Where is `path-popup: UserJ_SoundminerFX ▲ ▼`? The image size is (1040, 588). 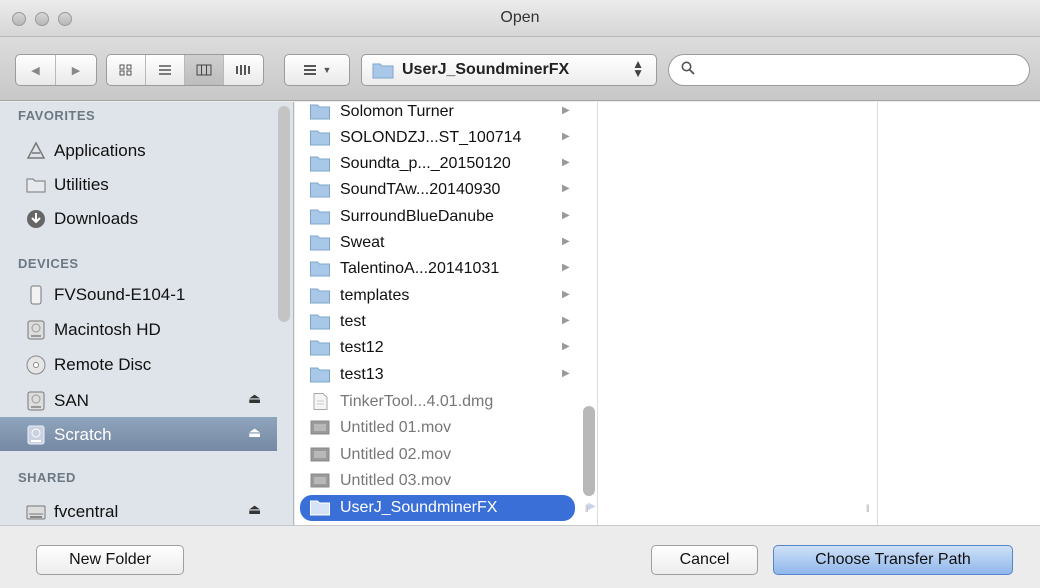 path-popup: UserJ_SoundminerFX ▲ ▼ is located at coordinates (509, 70).